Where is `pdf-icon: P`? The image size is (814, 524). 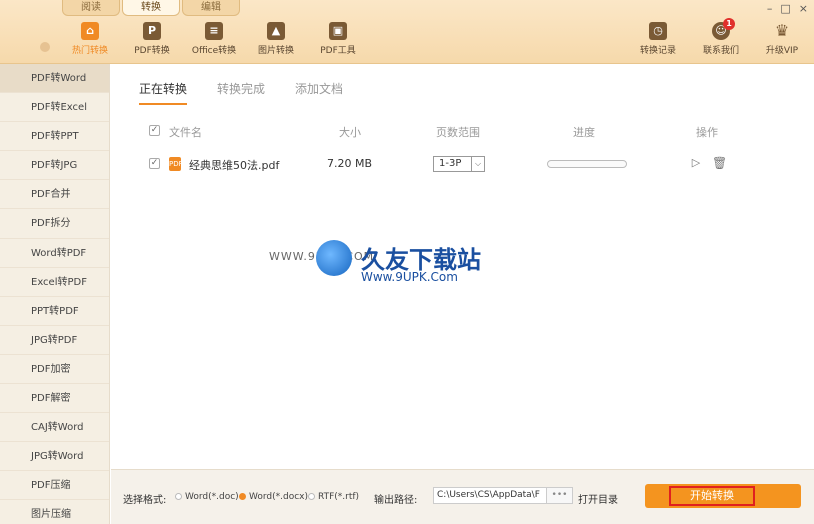 pdf-icon: P is located at coordinates (152, 31).